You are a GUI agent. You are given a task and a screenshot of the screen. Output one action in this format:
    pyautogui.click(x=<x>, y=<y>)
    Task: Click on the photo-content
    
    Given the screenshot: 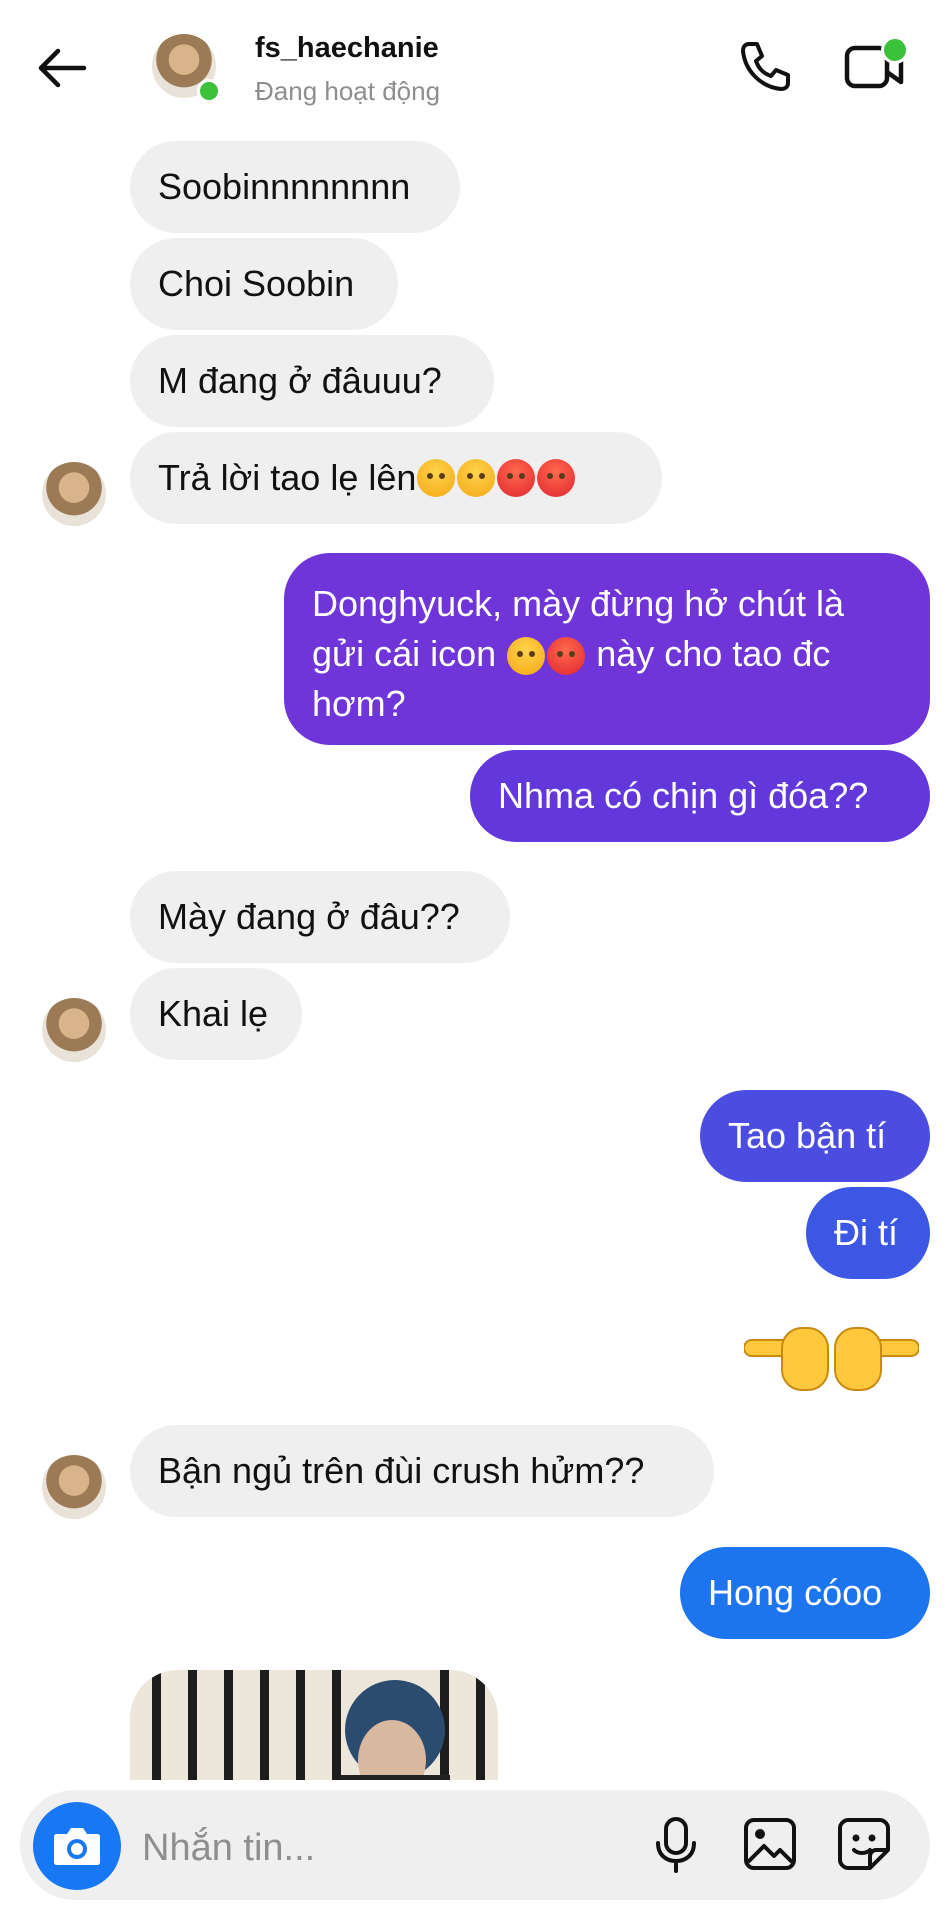 What is the action you would take?
    pyautogui.click(x=314, y=1730)
    